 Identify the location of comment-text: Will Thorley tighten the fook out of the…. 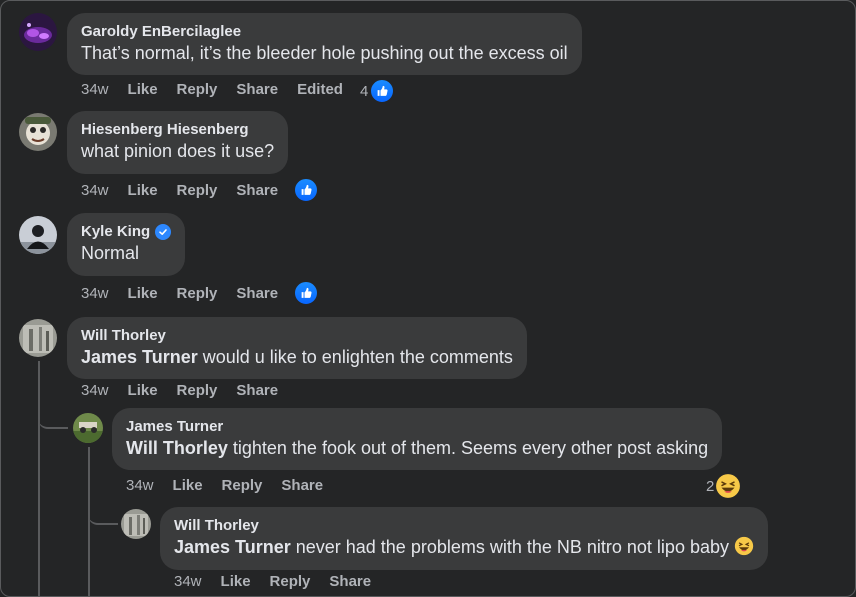
(417, 448).